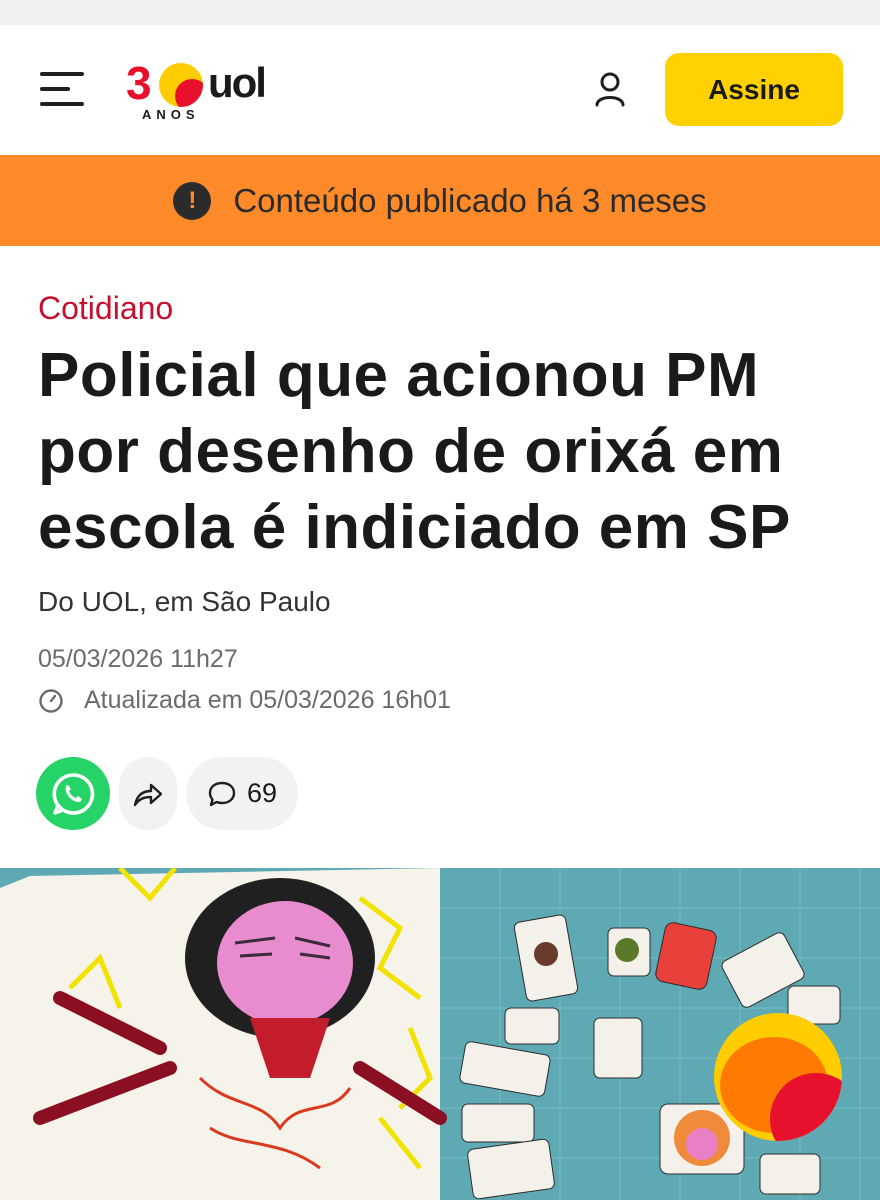  I want to click on comments-count: 69, so click(262, 793).